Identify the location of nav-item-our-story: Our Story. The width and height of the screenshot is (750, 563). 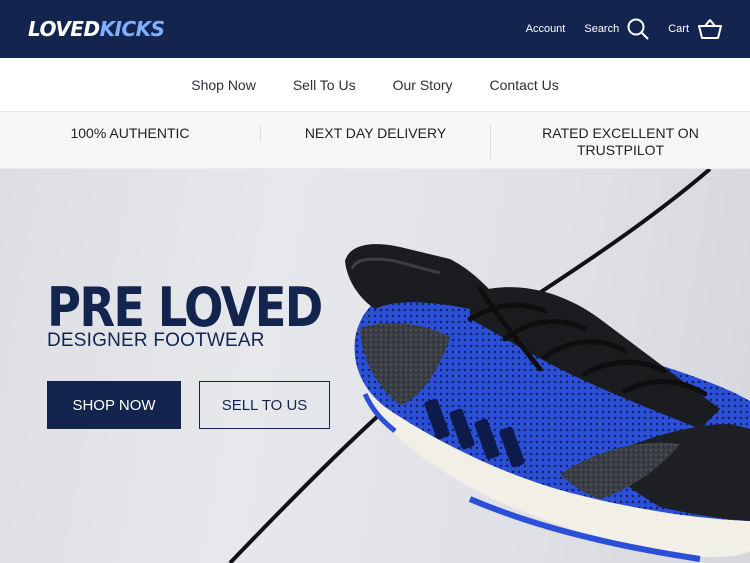
(423, 85).